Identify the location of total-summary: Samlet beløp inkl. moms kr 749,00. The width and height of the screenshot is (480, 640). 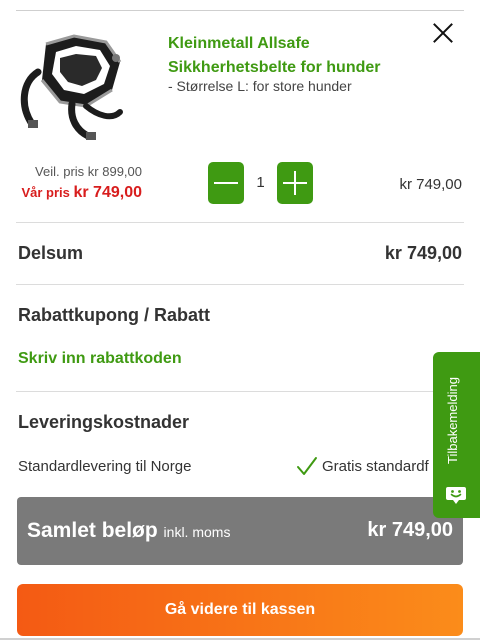
(240, 531).